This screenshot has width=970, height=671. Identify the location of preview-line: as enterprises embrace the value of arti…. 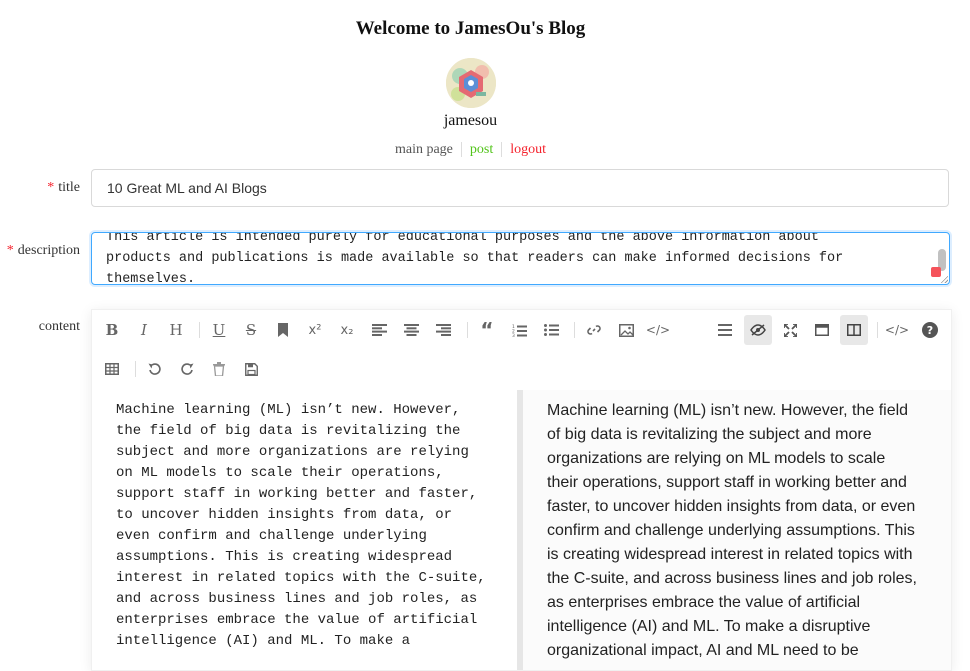
(704, 602).